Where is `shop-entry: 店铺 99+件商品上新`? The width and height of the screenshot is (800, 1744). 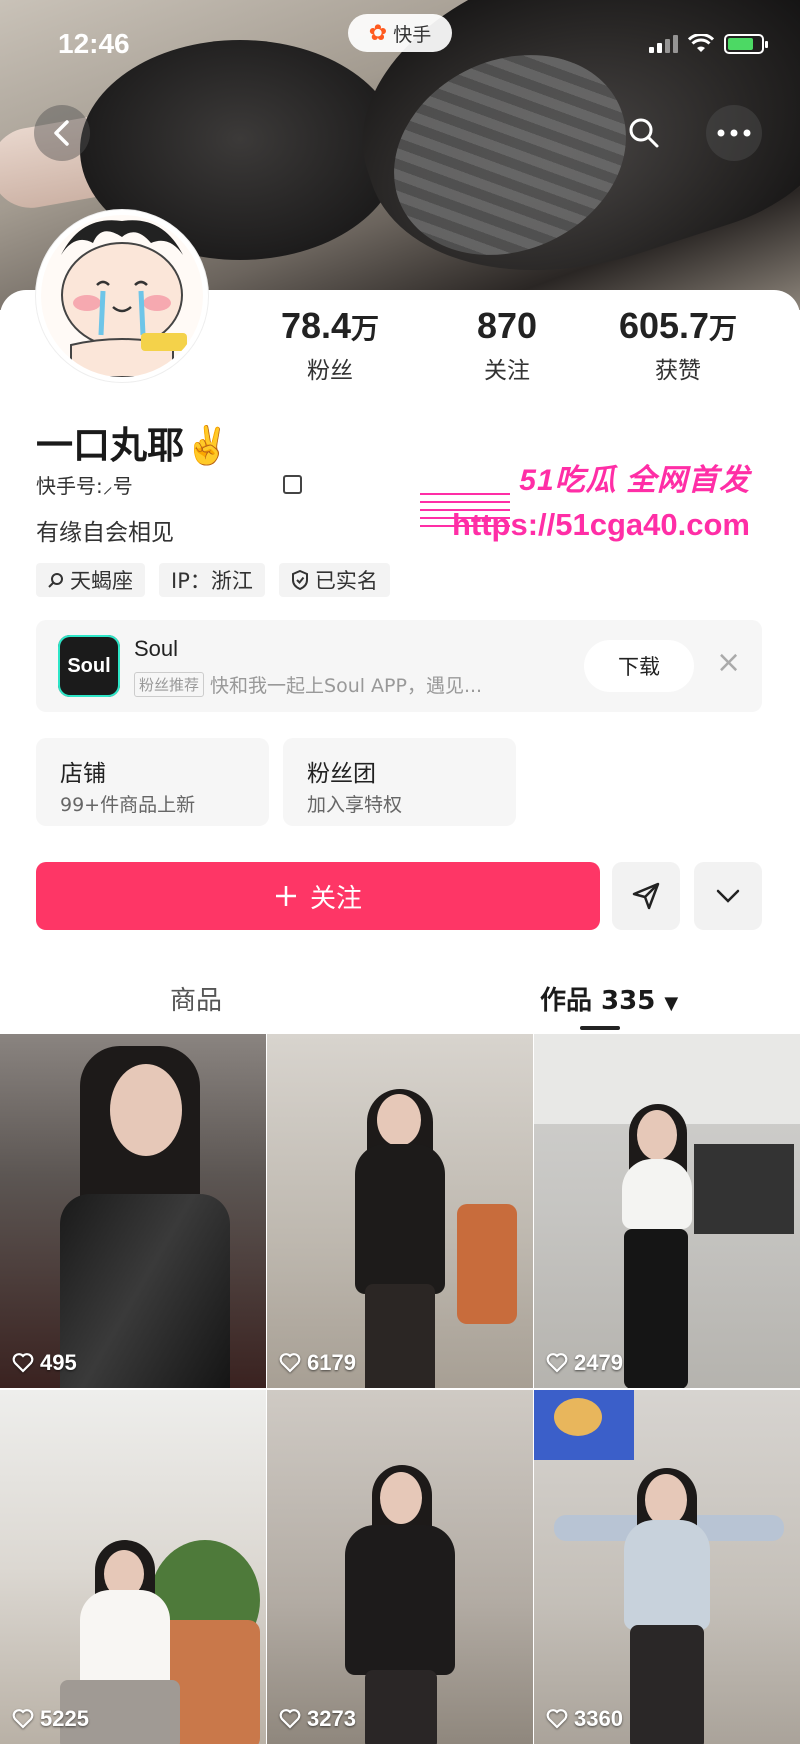
shop-entry: 店铺 99+件商品上新 is located at coordinates (152, 782).